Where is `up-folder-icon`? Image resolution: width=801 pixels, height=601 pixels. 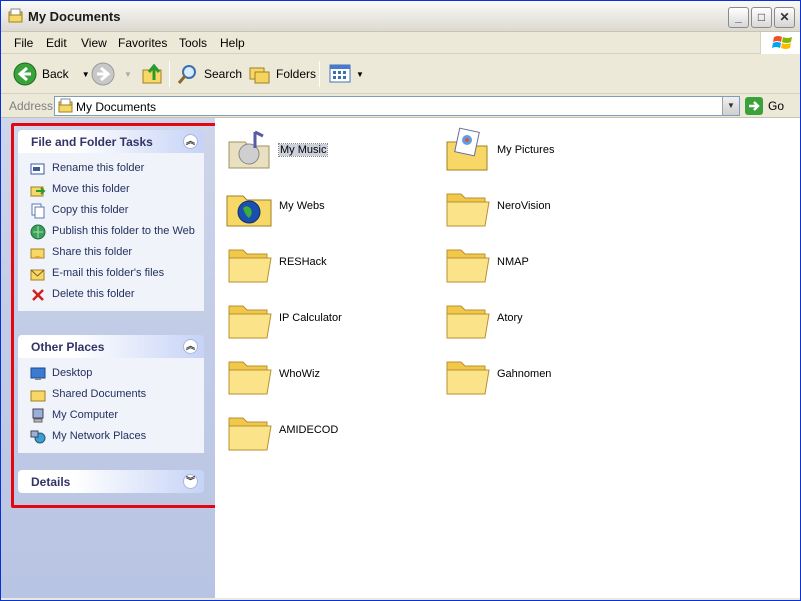
up-folder-icon is located at coordinates (152, 73).